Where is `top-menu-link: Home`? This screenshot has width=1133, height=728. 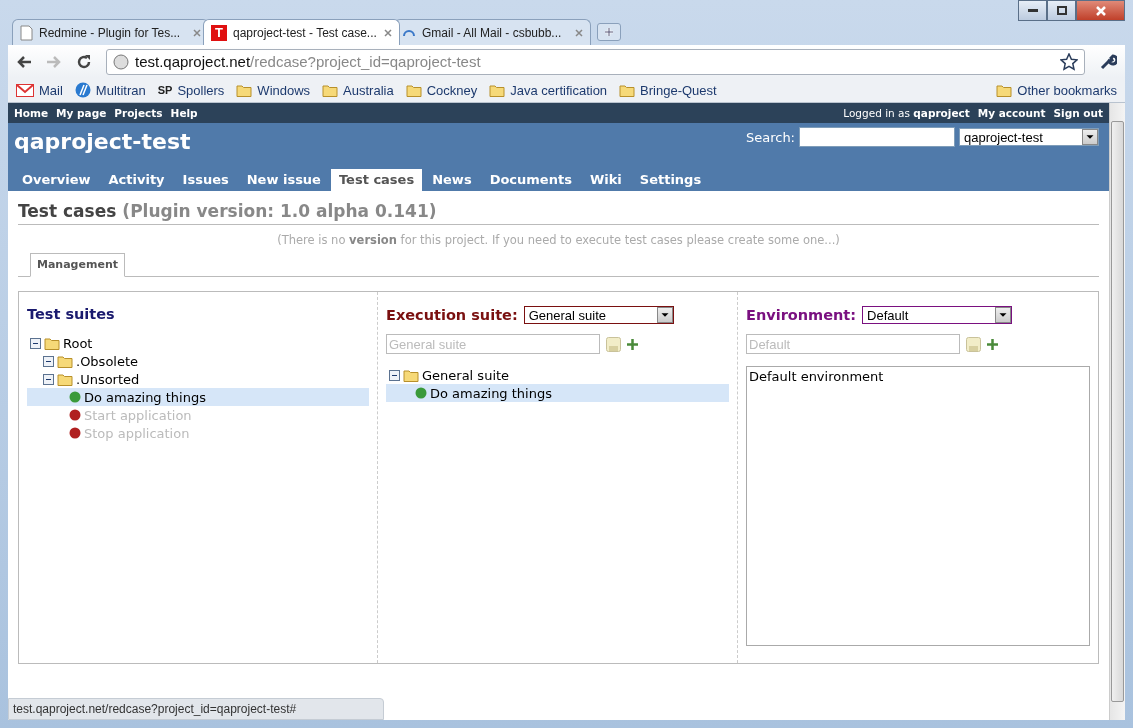
top-menu-link: Home is located at coordinates (31, 113).